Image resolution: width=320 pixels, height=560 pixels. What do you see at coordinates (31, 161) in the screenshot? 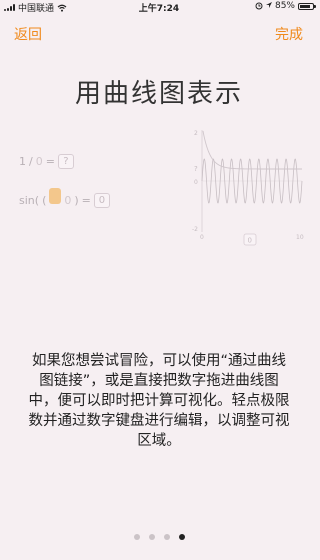
I see `expr-slash: /` at bounding box center [31, 161].